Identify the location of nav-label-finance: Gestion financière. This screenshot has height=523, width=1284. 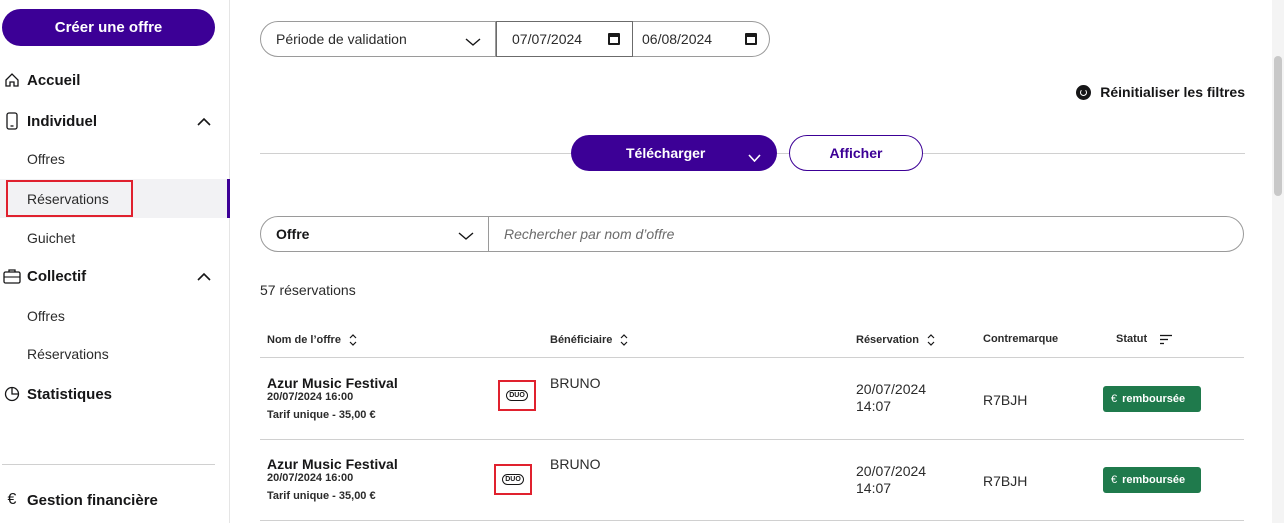
(92, 500).